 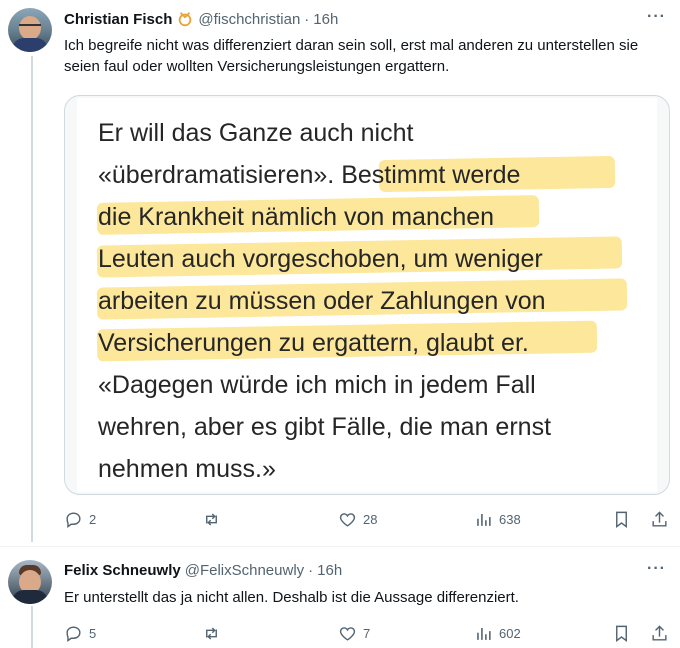 I want to click on reply-count: 5, so click(x=93, y=633).